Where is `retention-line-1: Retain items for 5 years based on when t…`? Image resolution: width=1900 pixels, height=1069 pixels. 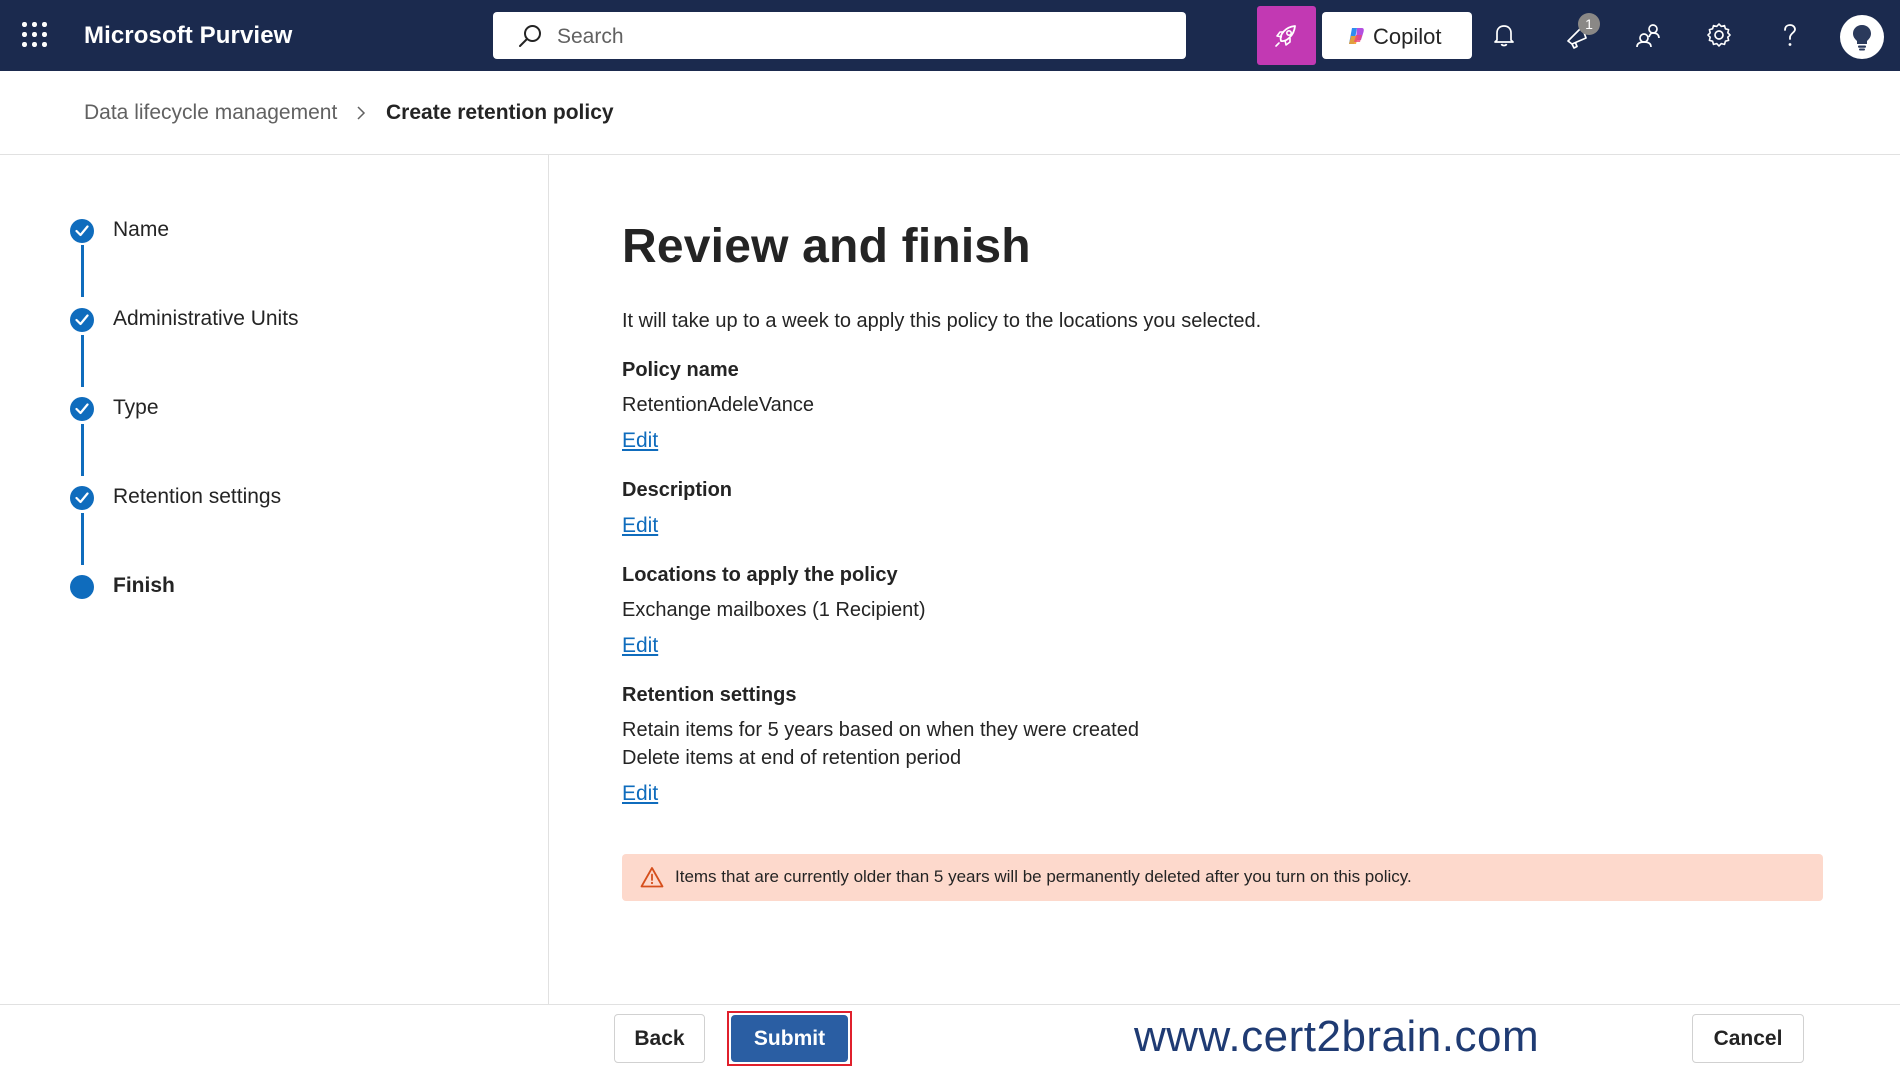 retention-line-1: Retain items for 5 years based on when t… is located at coordinates (880, 730).